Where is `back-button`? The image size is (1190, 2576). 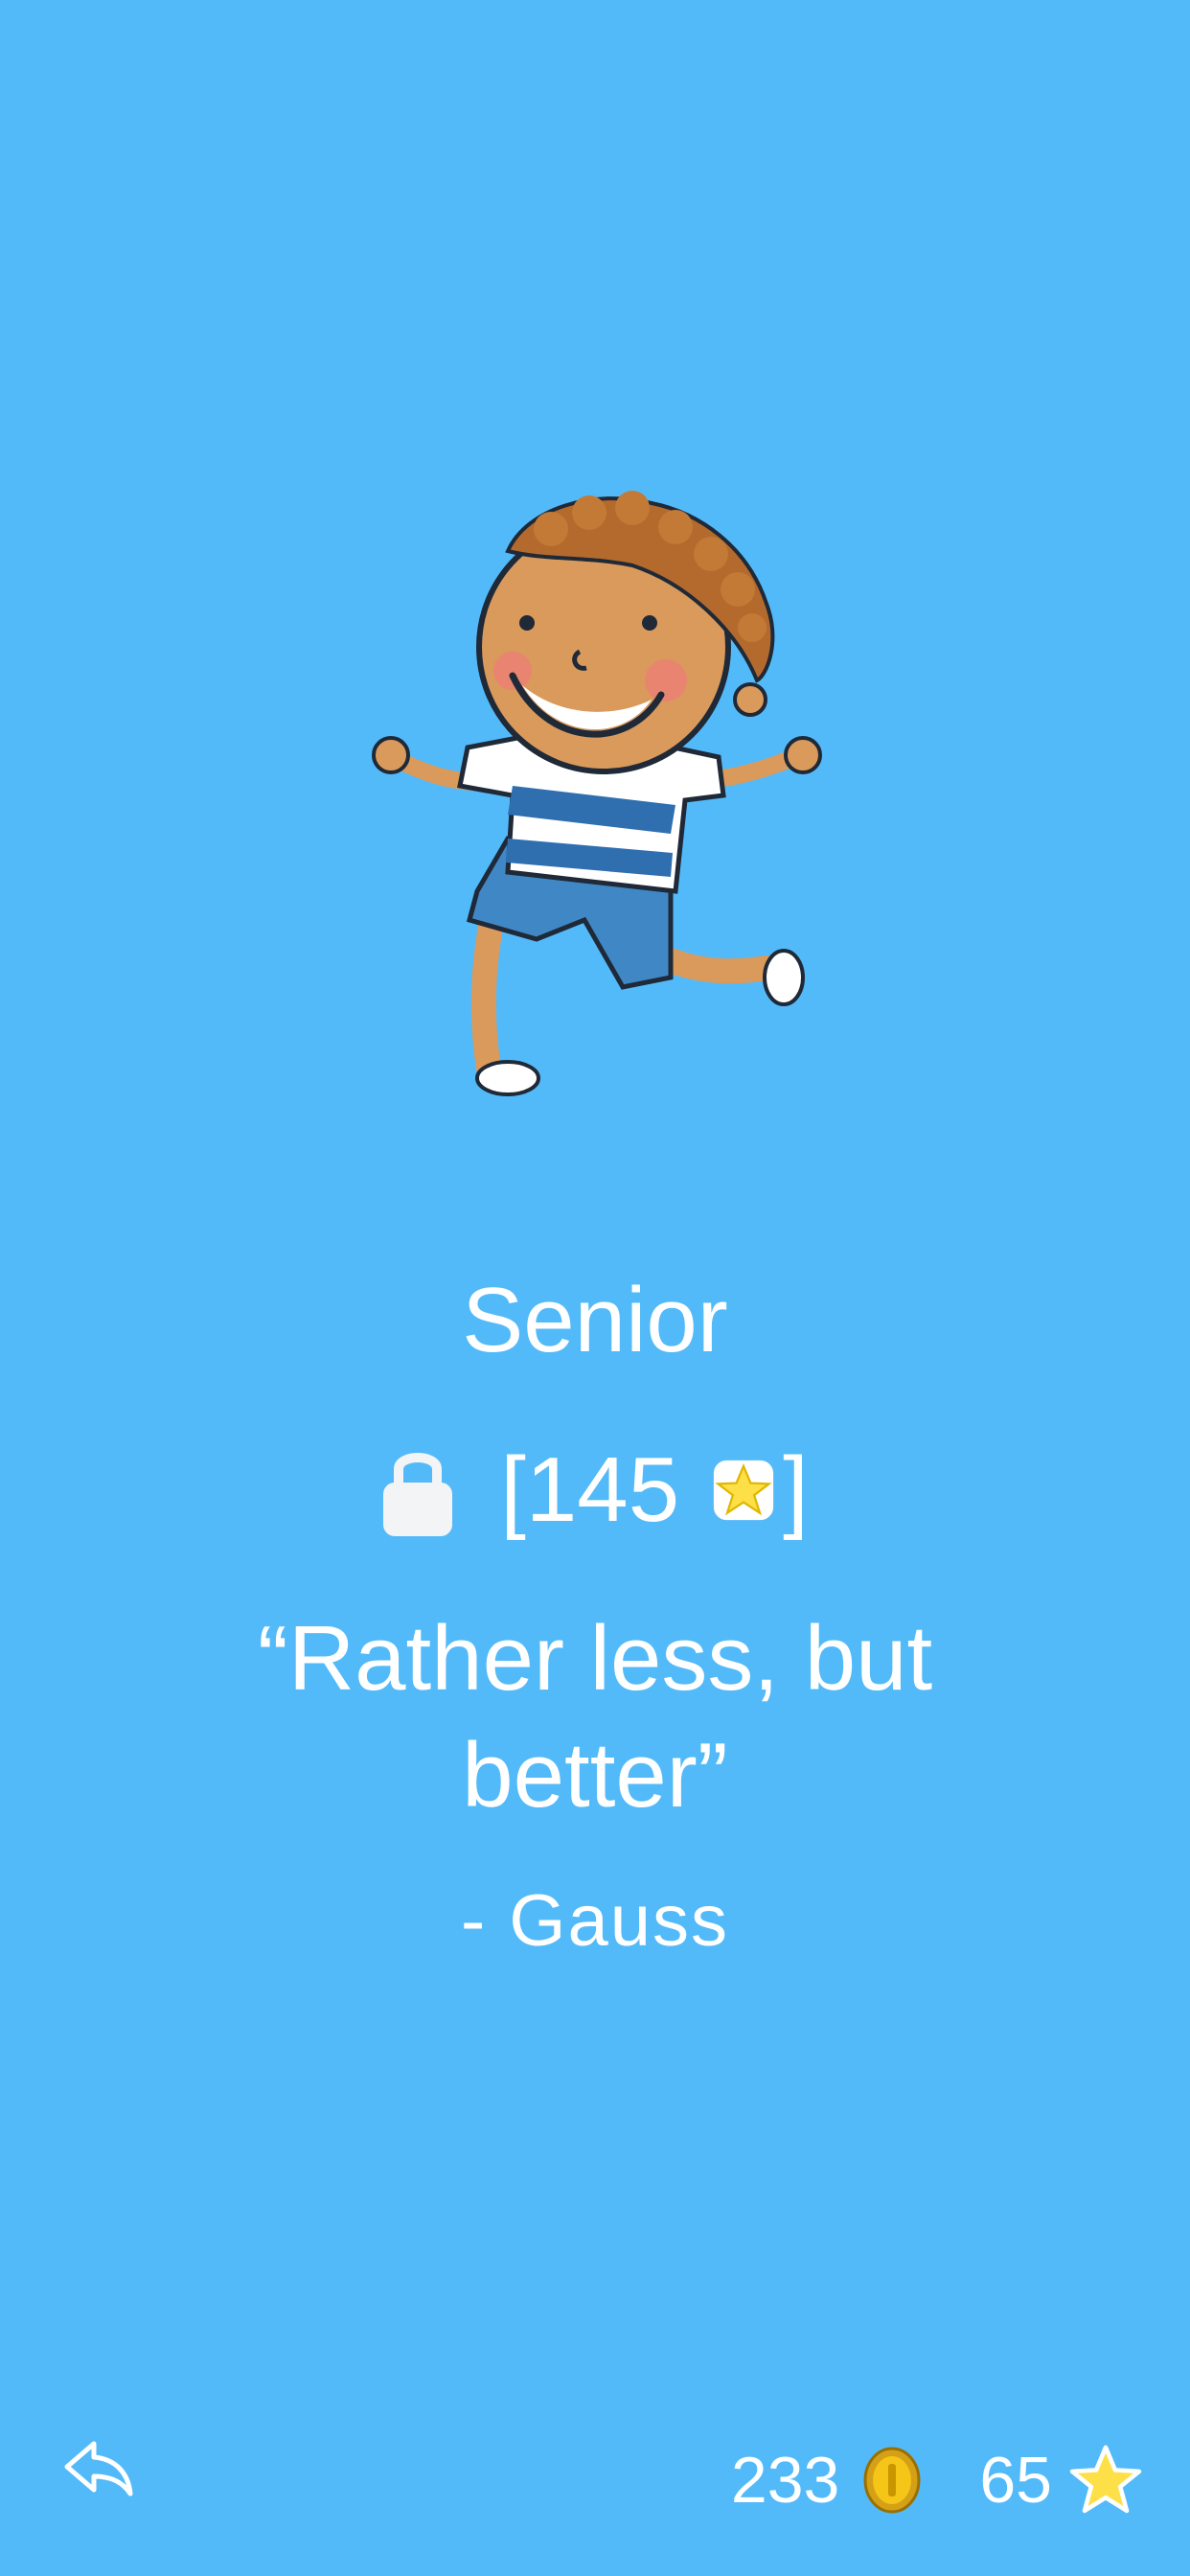
back-button is located at coordinates (97, 2467).